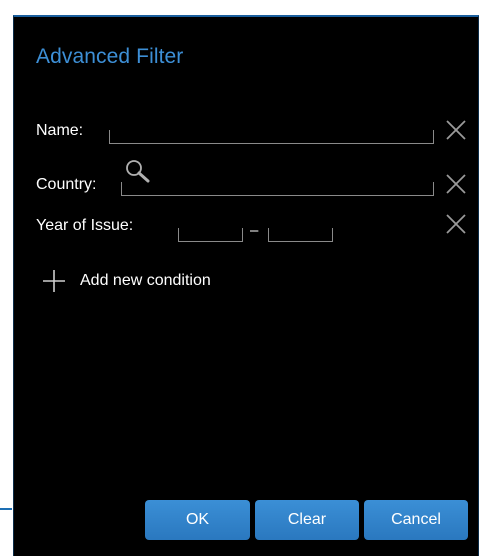 The image size is (482, 556). Describe the element at coordinates (66, 184) in the screenshot. I see `country-label: Country:` at that location.